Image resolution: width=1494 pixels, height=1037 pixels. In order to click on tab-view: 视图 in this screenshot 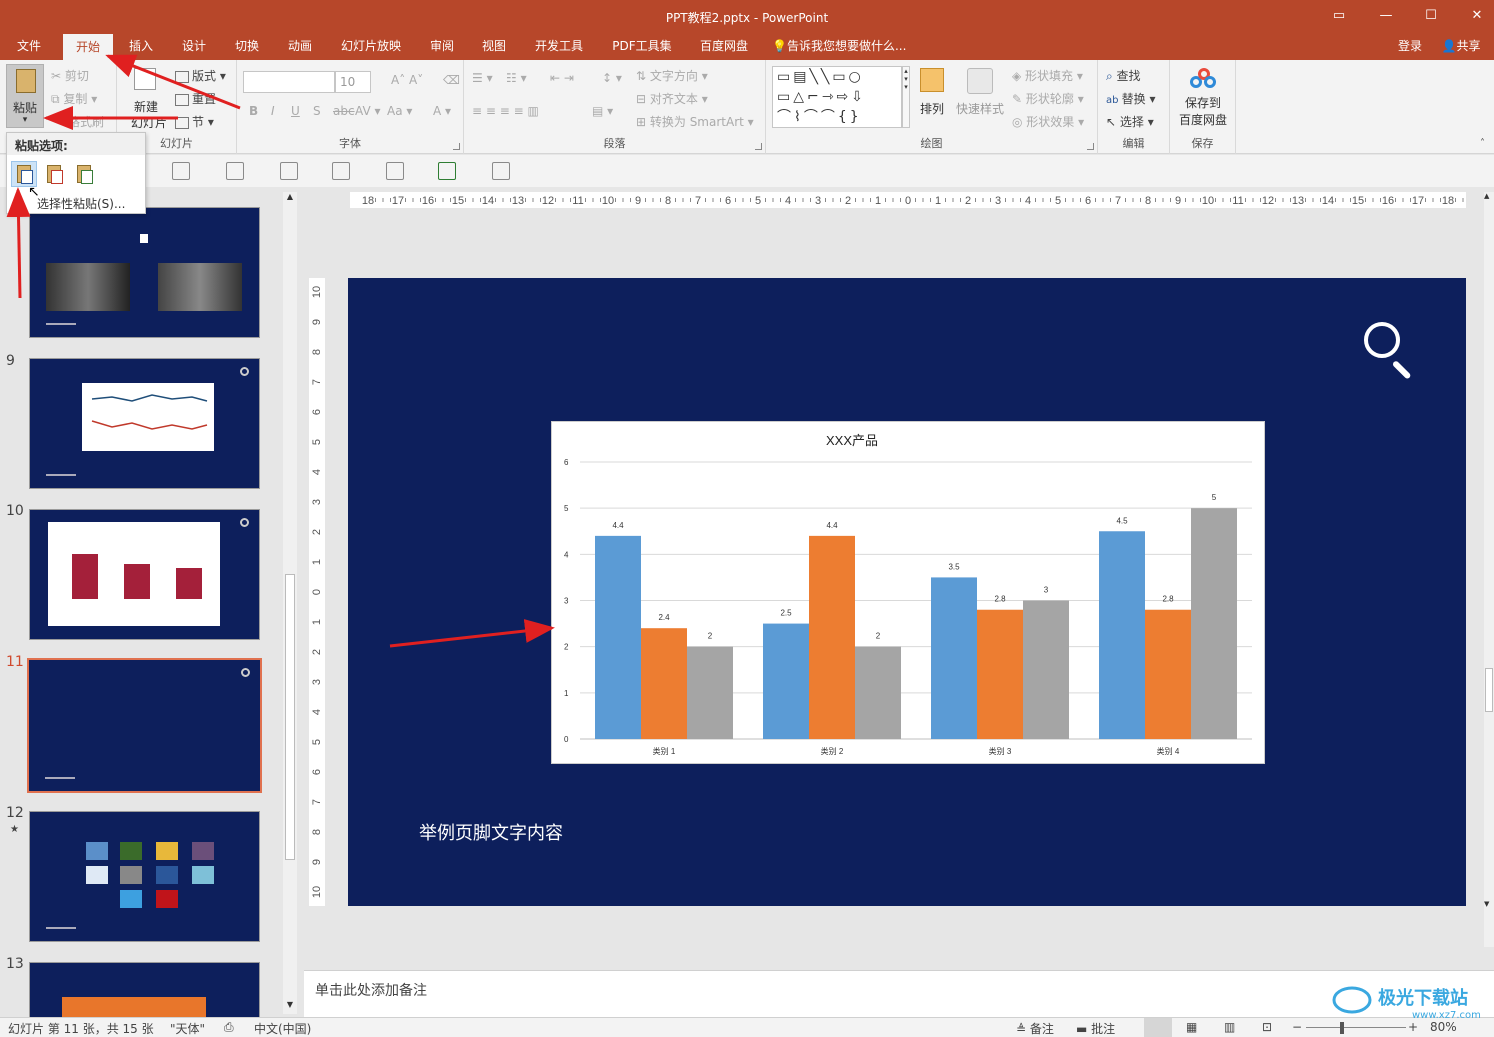, I will do `click(494, 47)`.